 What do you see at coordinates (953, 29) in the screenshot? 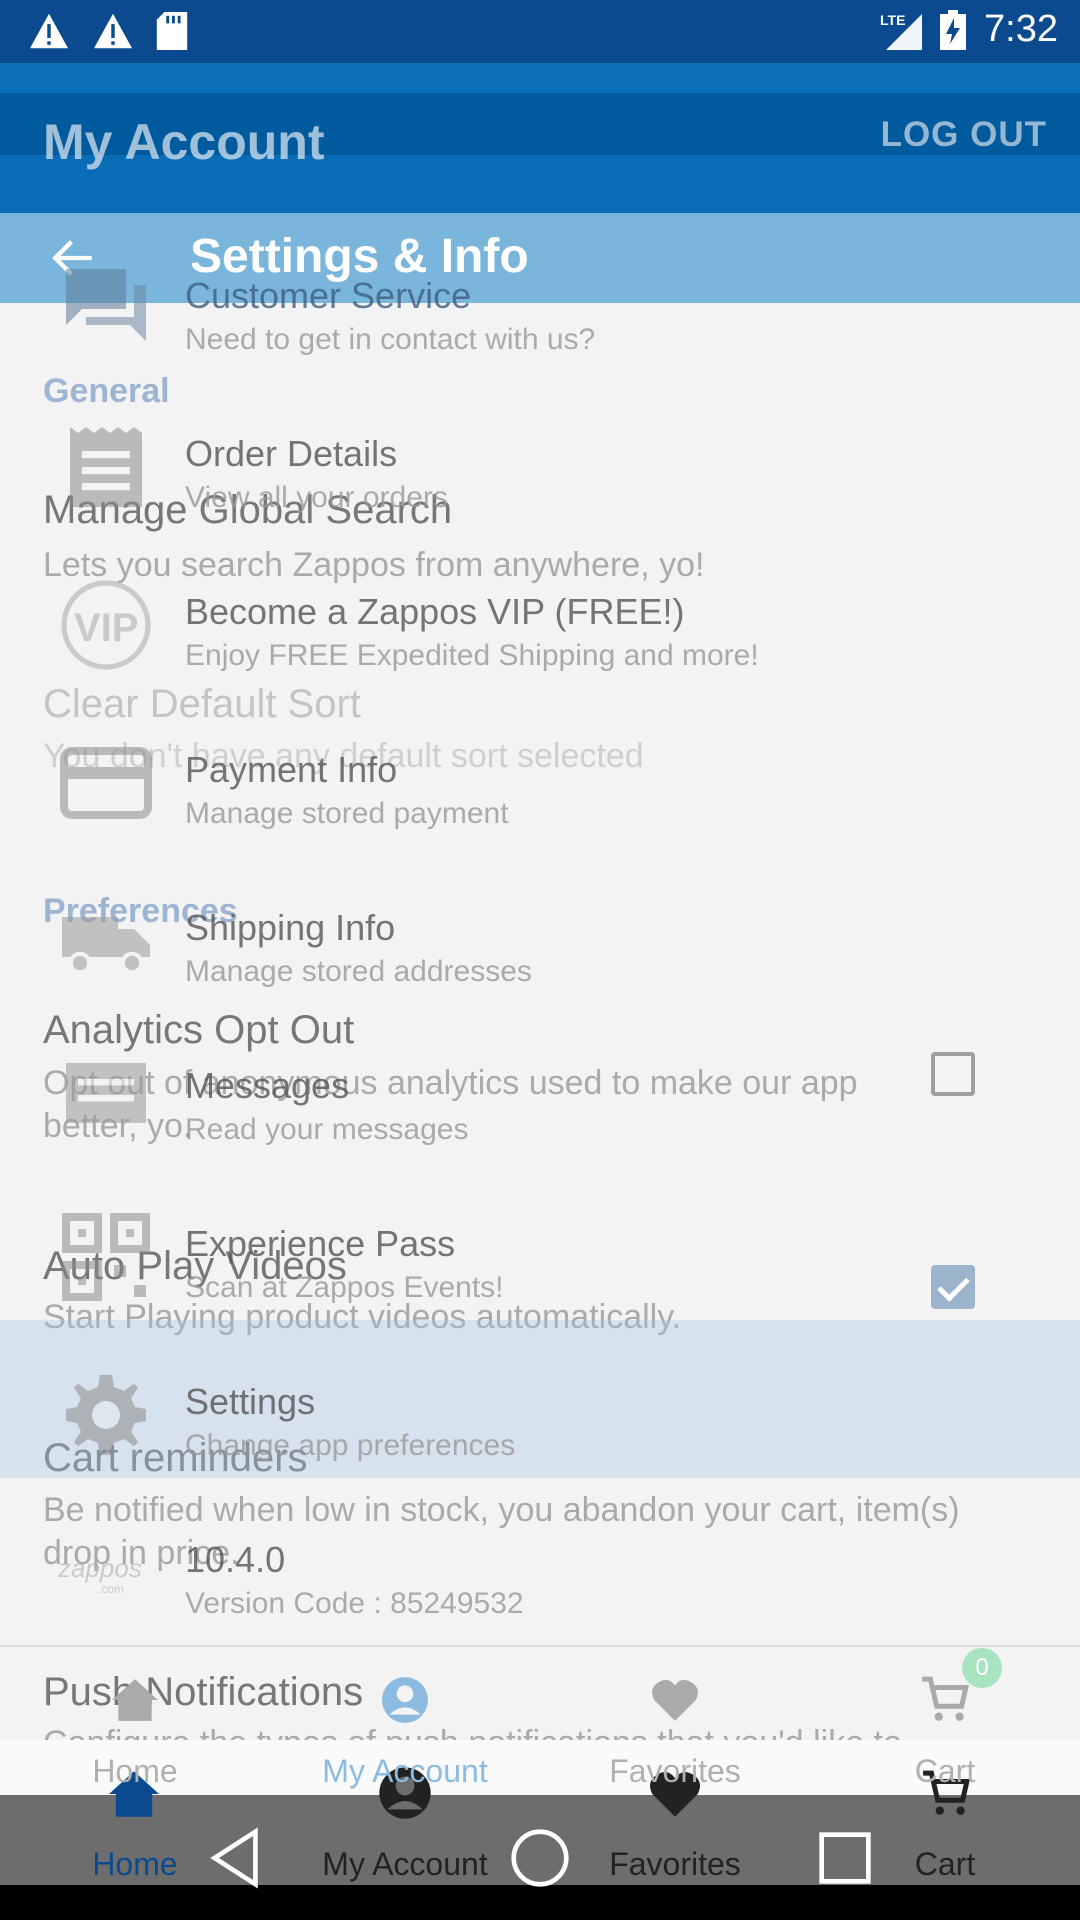
I see `battery-charging-icon` at bounding box center [953, 29].